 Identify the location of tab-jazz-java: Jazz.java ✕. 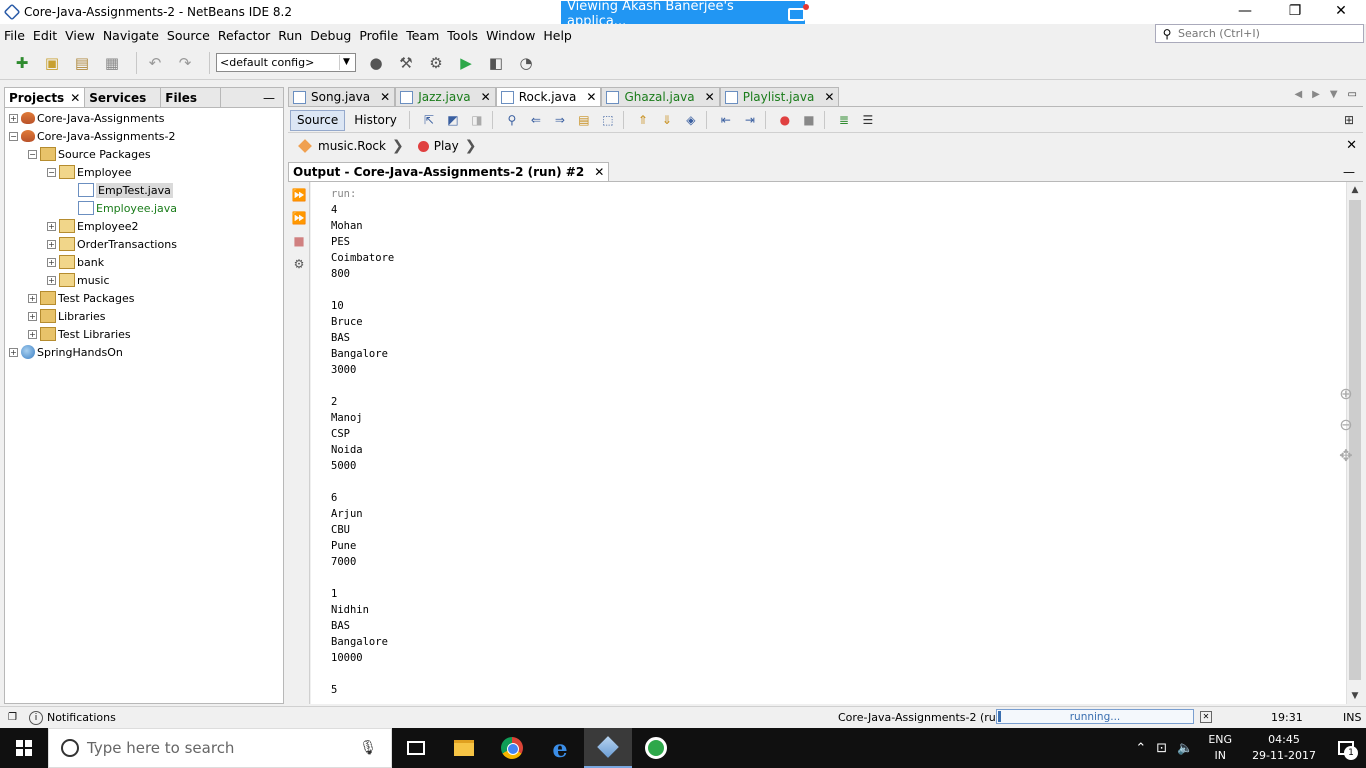
(445, 96).